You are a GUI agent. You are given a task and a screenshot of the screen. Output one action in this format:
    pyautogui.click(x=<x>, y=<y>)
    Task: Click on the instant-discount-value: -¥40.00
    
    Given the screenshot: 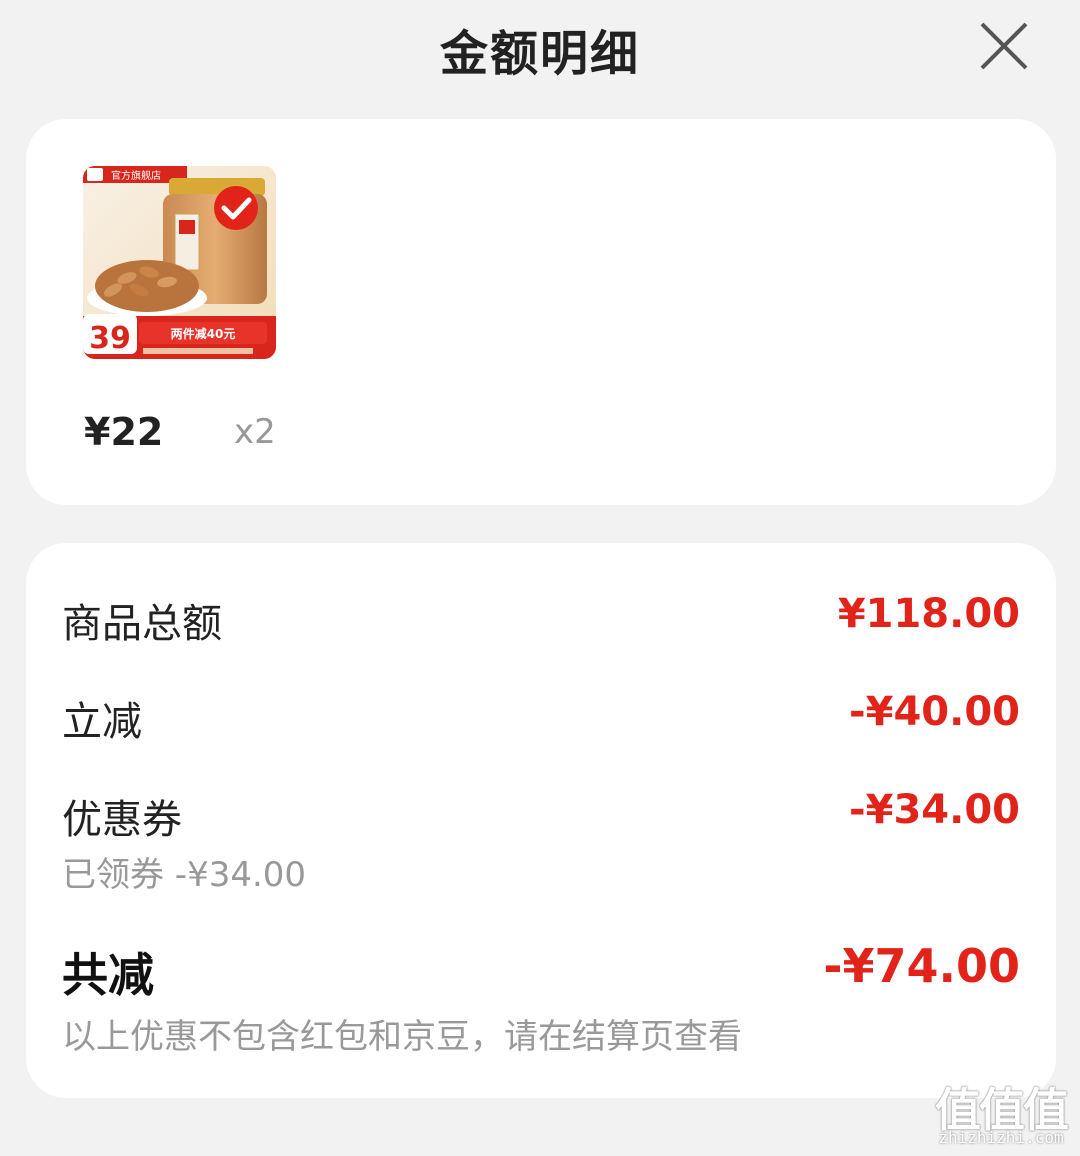 What is the action you would take?
    pyautogui.click(x=934, y=712)
    